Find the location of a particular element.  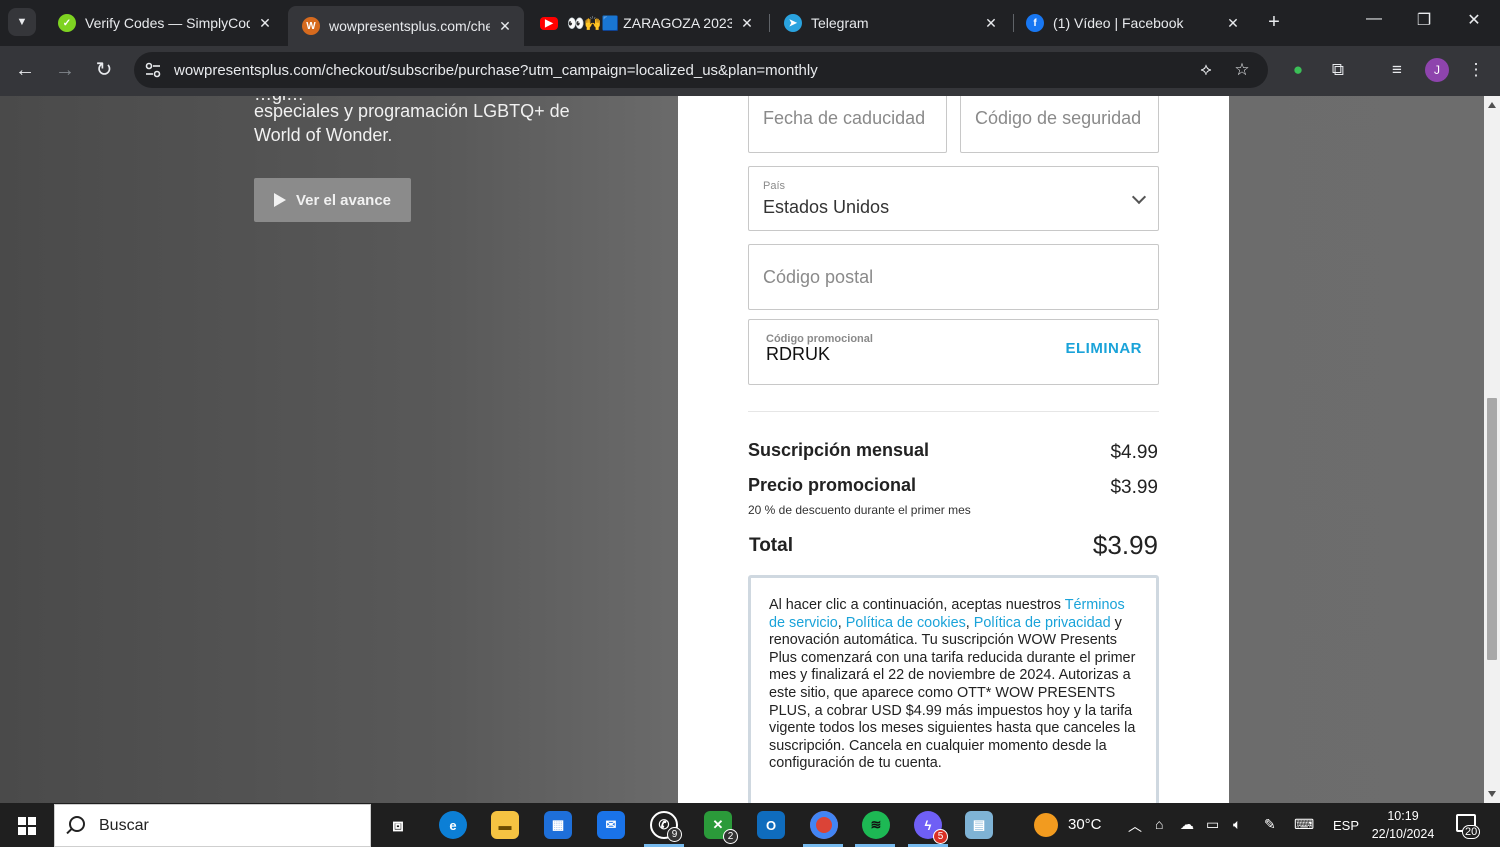

promo-code-field: Código promocional RDRUK ELIMINAR is located at coordinates (953, 352).